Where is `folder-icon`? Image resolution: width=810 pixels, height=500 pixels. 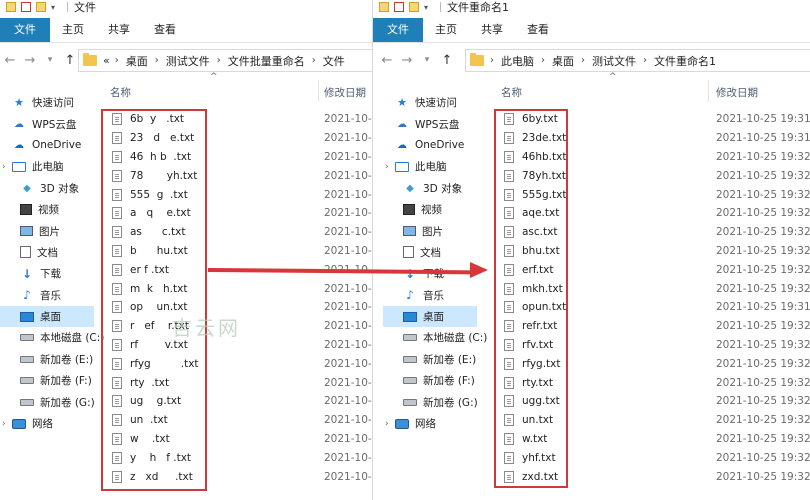 folder-icon is located at coordinates (477, 59).